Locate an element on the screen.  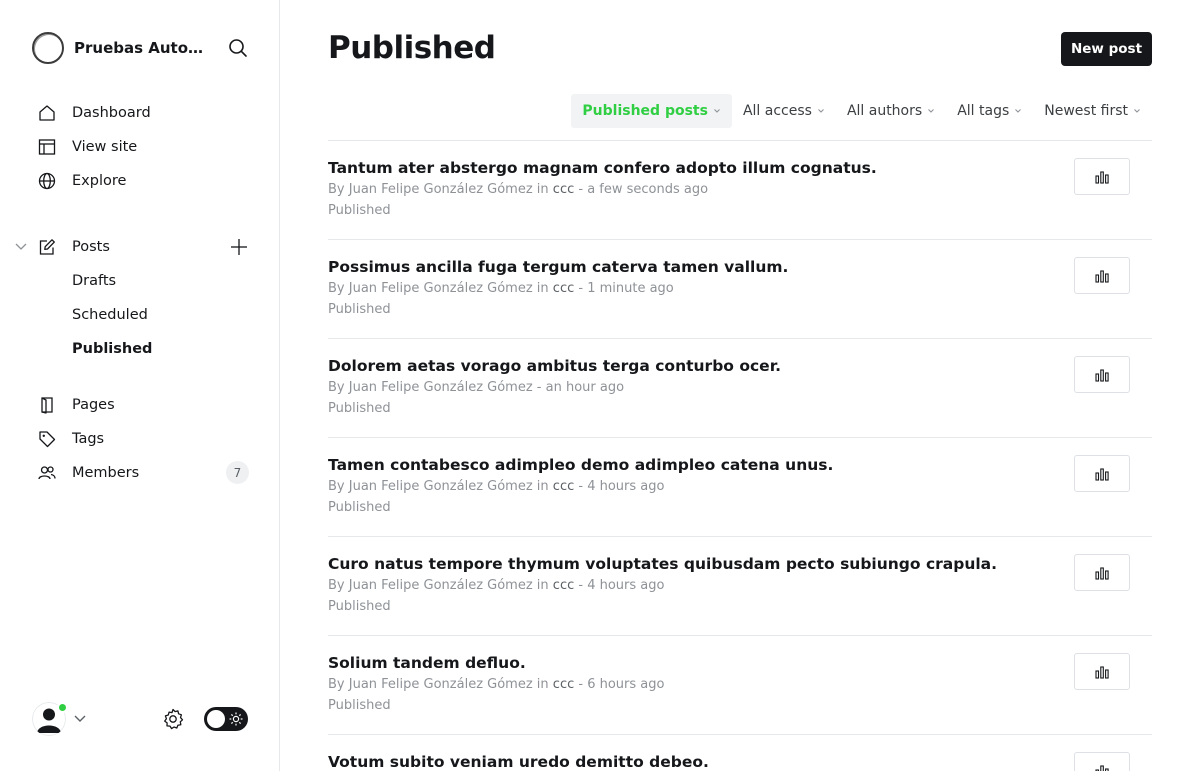
filter-label: Published posts is located at coordinates (645, 111).